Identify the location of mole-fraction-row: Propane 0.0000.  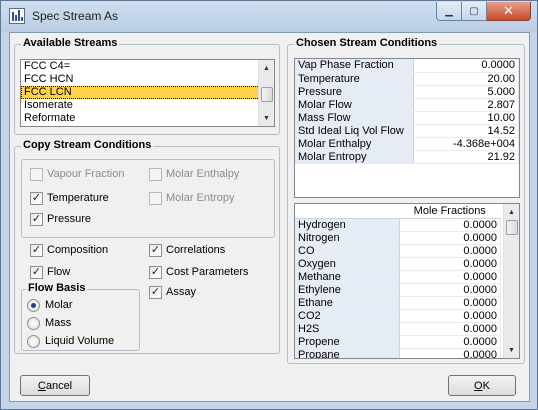
(398, 353).